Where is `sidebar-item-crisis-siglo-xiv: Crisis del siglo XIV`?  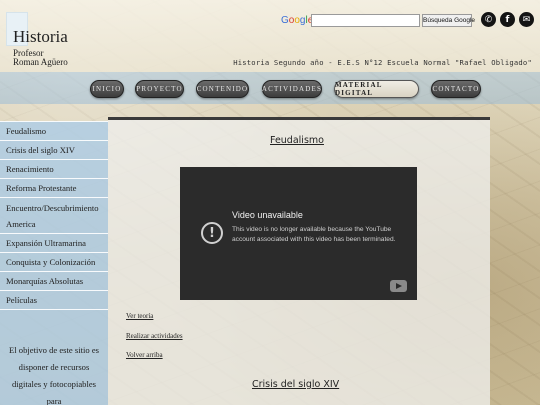 sidebar-item-crisis-siglo-xiv: Crisis del siglo XIV is located at coordinates (54, 150).